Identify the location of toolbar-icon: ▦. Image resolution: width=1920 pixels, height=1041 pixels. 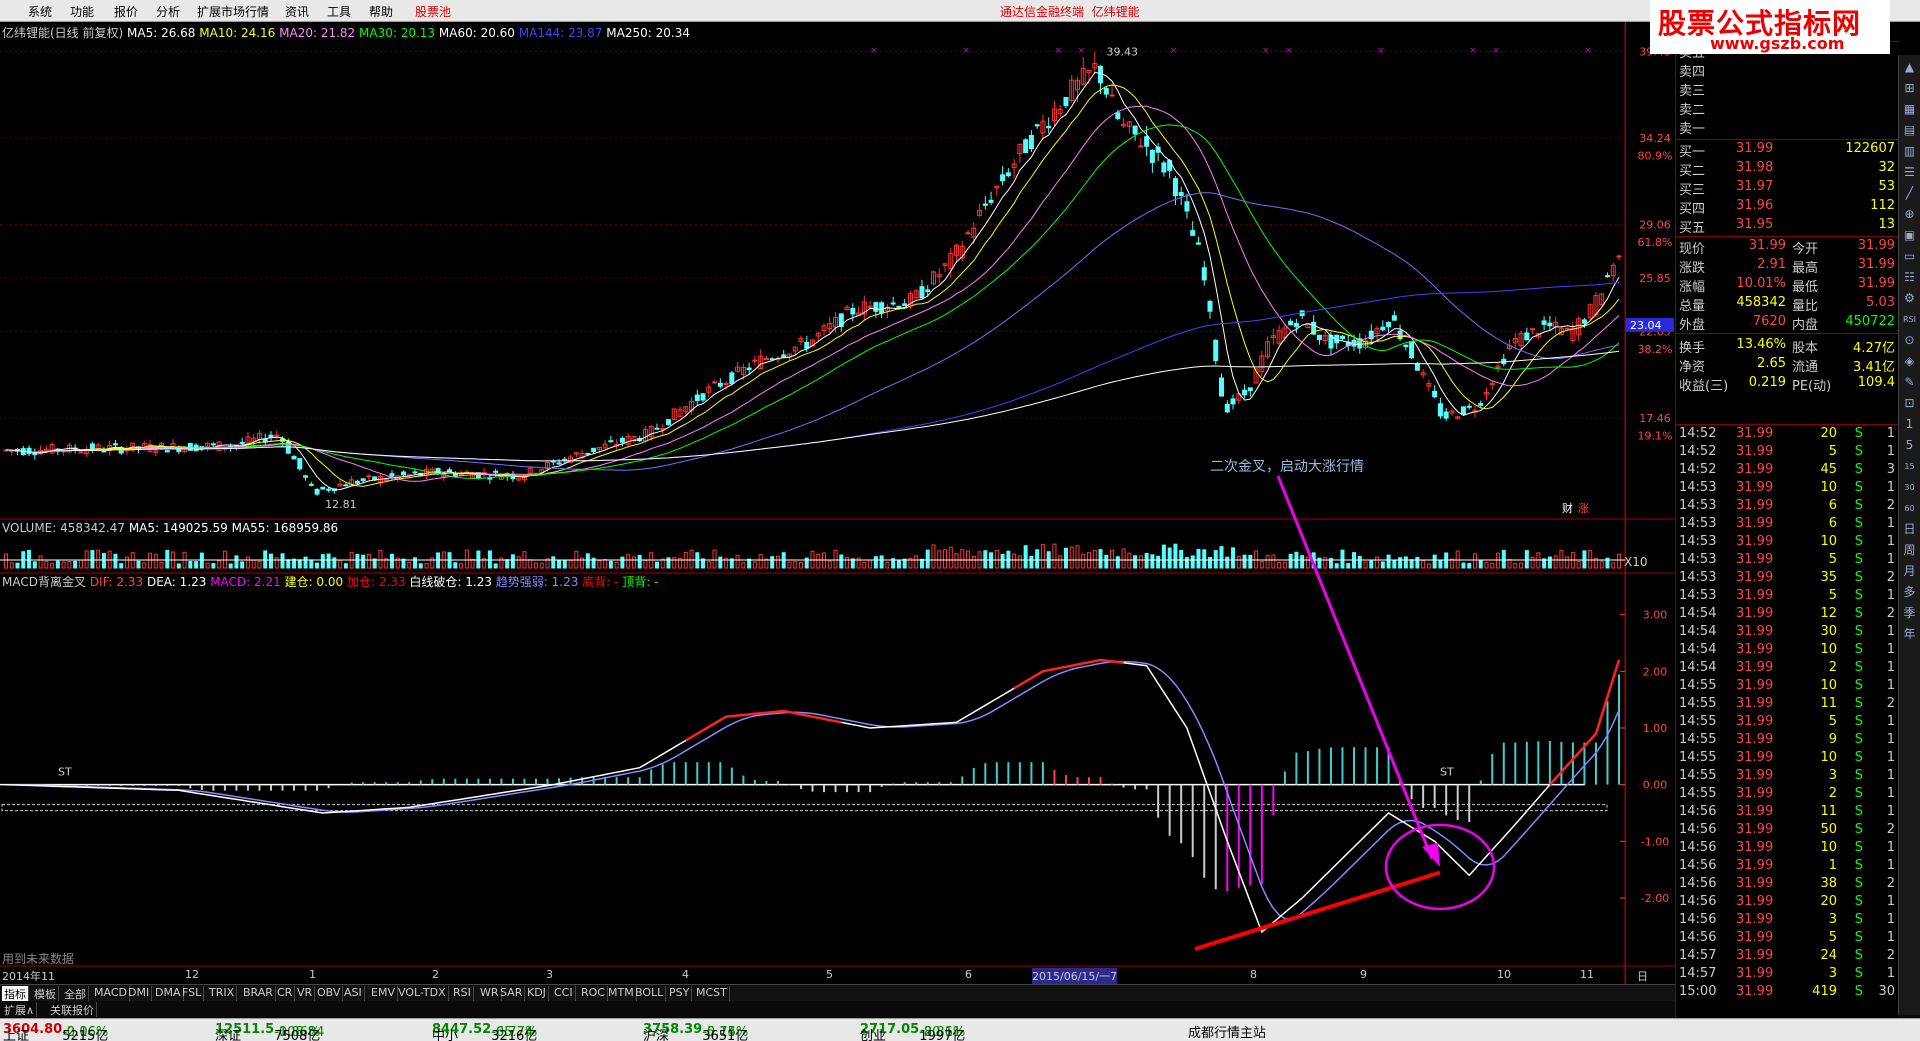
(1909, 109).